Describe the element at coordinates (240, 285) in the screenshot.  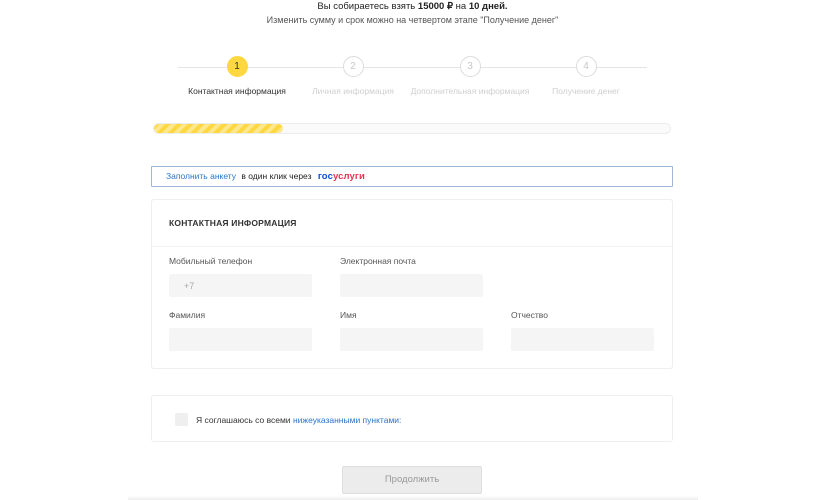
I see `phone-input` at that location.